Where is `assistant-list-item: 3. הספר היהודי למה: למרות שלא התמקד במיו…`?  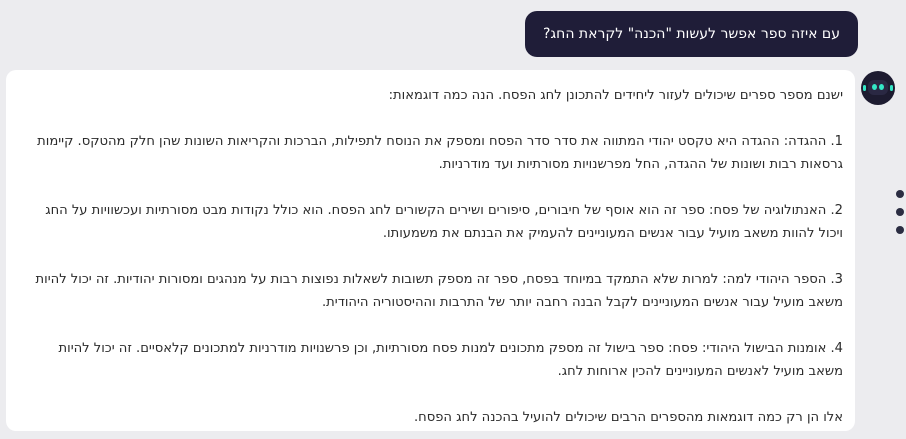 assistant-list-item: 3. הספר היהודי למה: למרות שלא התמקד במיו… is located at coordinates (439, 291).